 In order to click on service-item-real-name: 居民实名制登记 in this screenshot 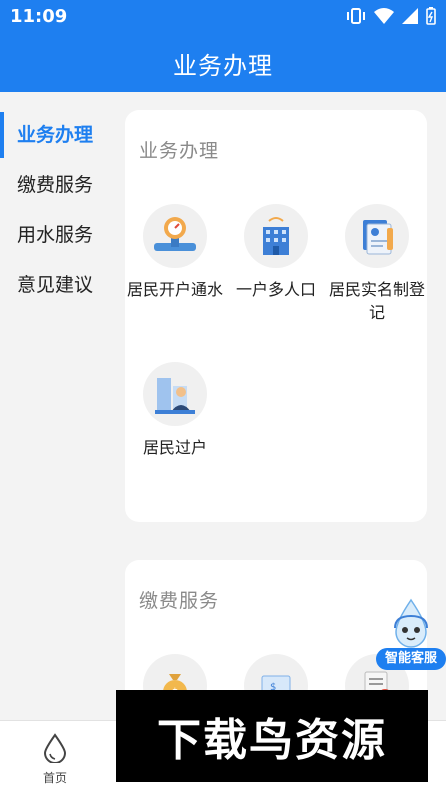, I will do `click(377, 264)`.